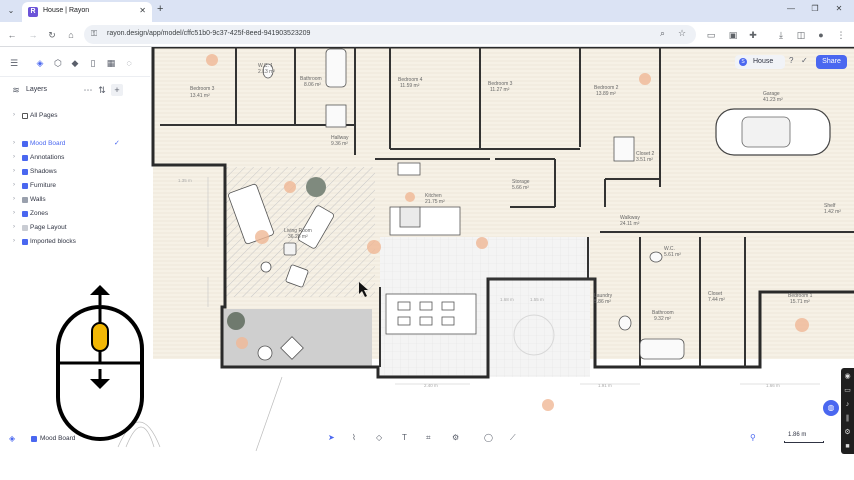  Describe the element at coordinates (733, 35) in the screenshot. I see `extension-badge-icon: ▣` at that location.